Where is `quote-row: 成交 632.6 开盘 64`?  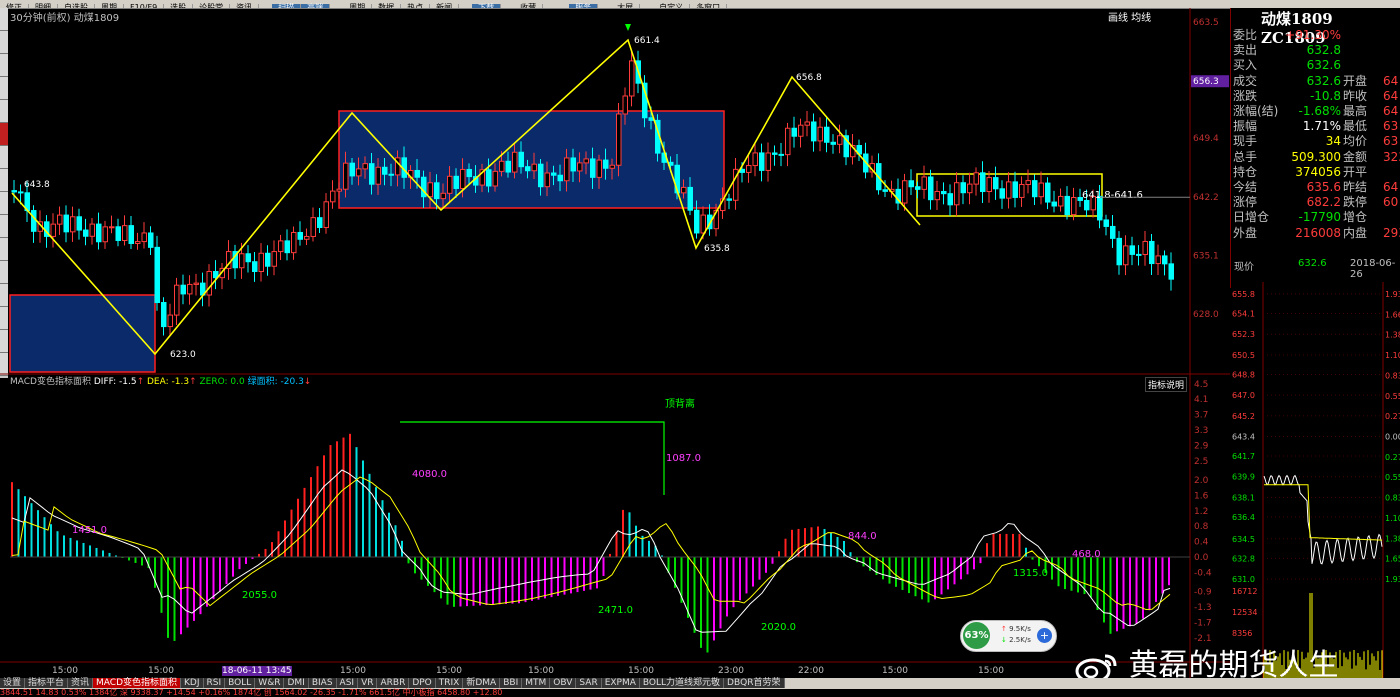 quote-row: 成交 632.6 开盘 64 is located at coordinates (1316, 81).